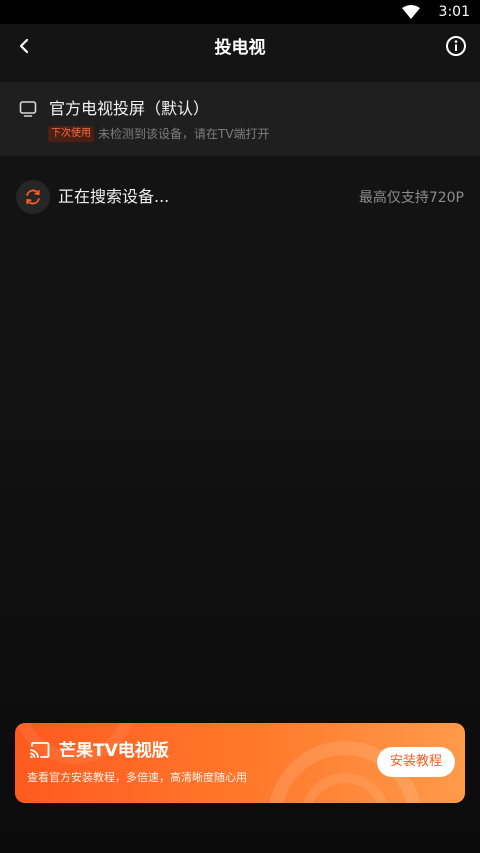  I want to click on default-device-row: 官方电视投屏（默认） 下次使用 未检测到该设备，请在TV端打开, so click(240, 119).